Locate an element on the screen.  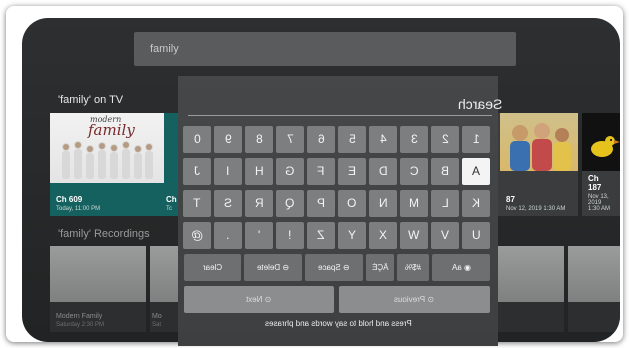
search-query: family is located at coordinates (164, 49).